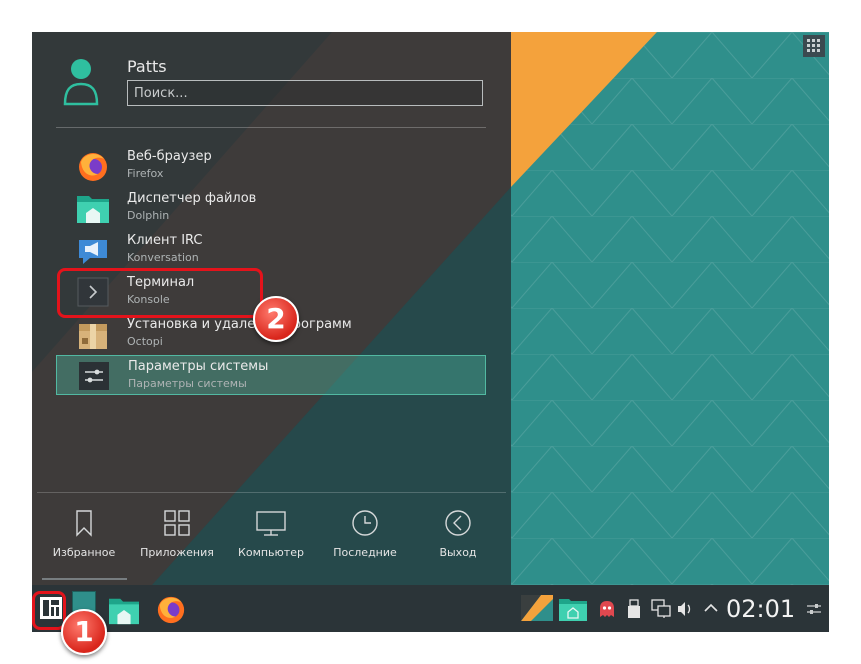 The width and height of the screenshot is (861, 664). What do you see at coordinates (84, 632) in the screenshot?
I see `step-marker-1: 1` at bounding box center [84, 632].